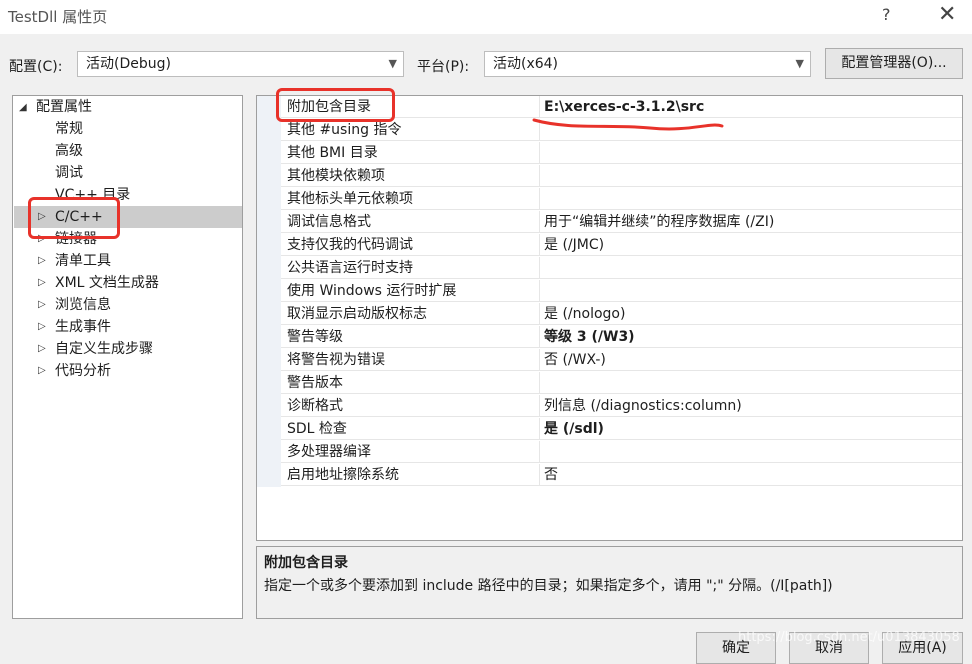 The width and height of the screenshot is (972, 664). What do you see at coordinates (410, 245) in the screenshot?
I see `property-name: 支持仅我的代码调试` at bounding box center [410, 245].